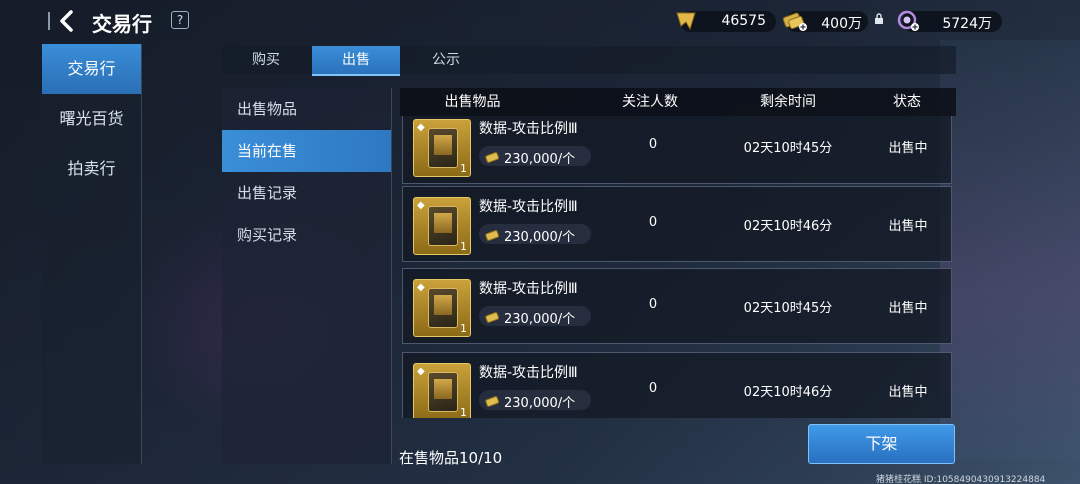 Image resolution: width=1080 pixels, height=484 pixels. Describe the element at coordinates (967, 24) in the screenshot. I see `currency-value: 5724万` at that location.